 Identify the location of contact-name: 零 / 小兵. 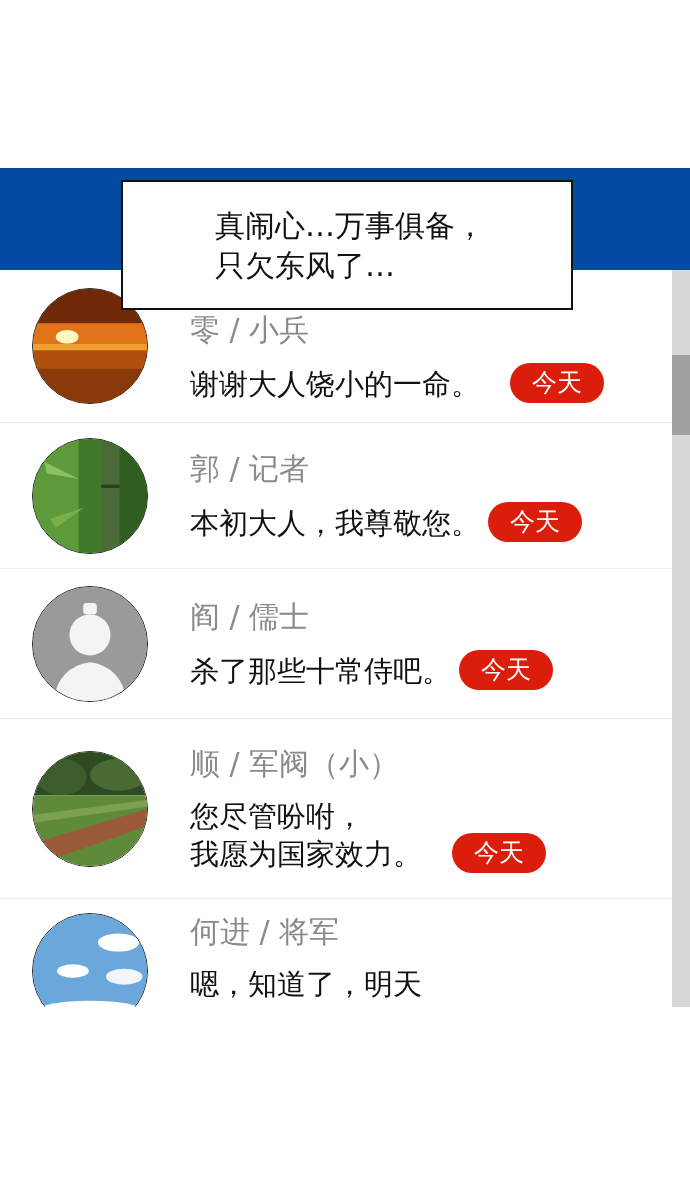
(250, 330).